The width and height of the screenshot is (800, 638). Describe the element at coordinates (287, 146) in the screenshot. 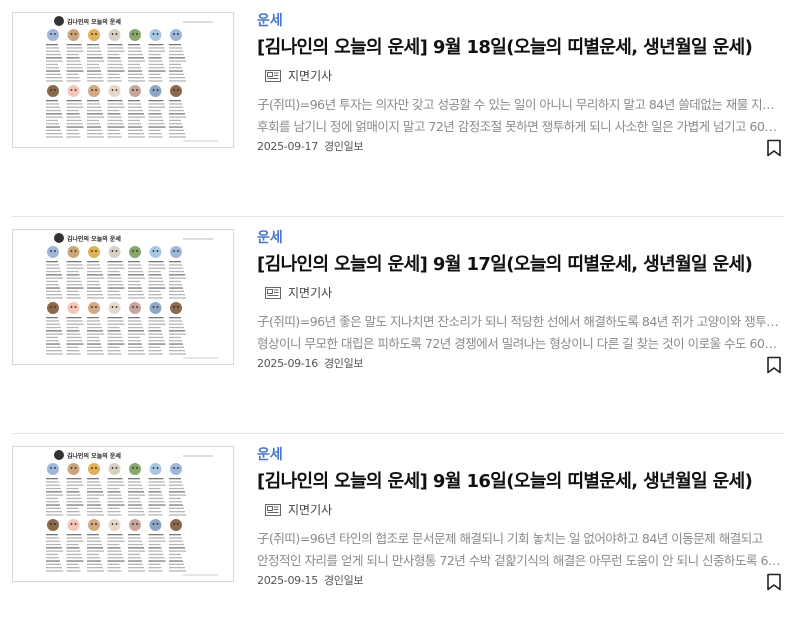

I see `article-date: 2025-09-17` at that location.